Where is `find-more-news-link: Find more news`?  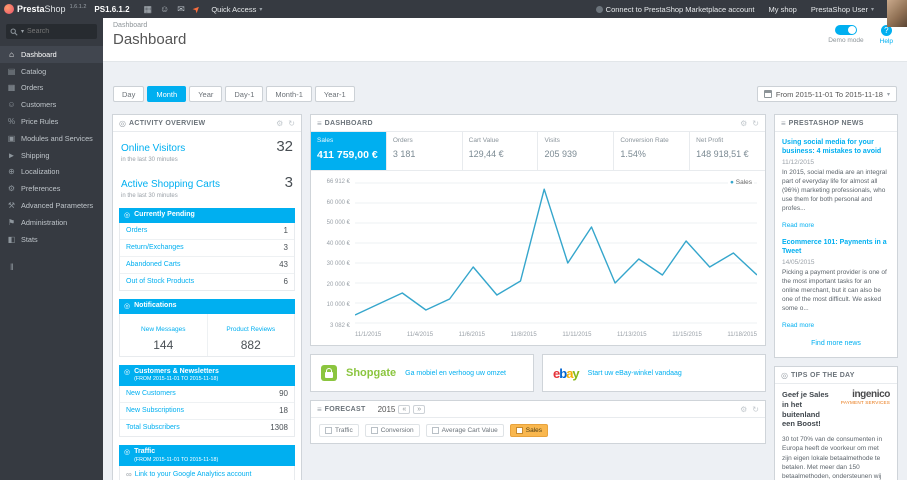
find-more-news-link: Find more news is located at coordinates (836, 346).